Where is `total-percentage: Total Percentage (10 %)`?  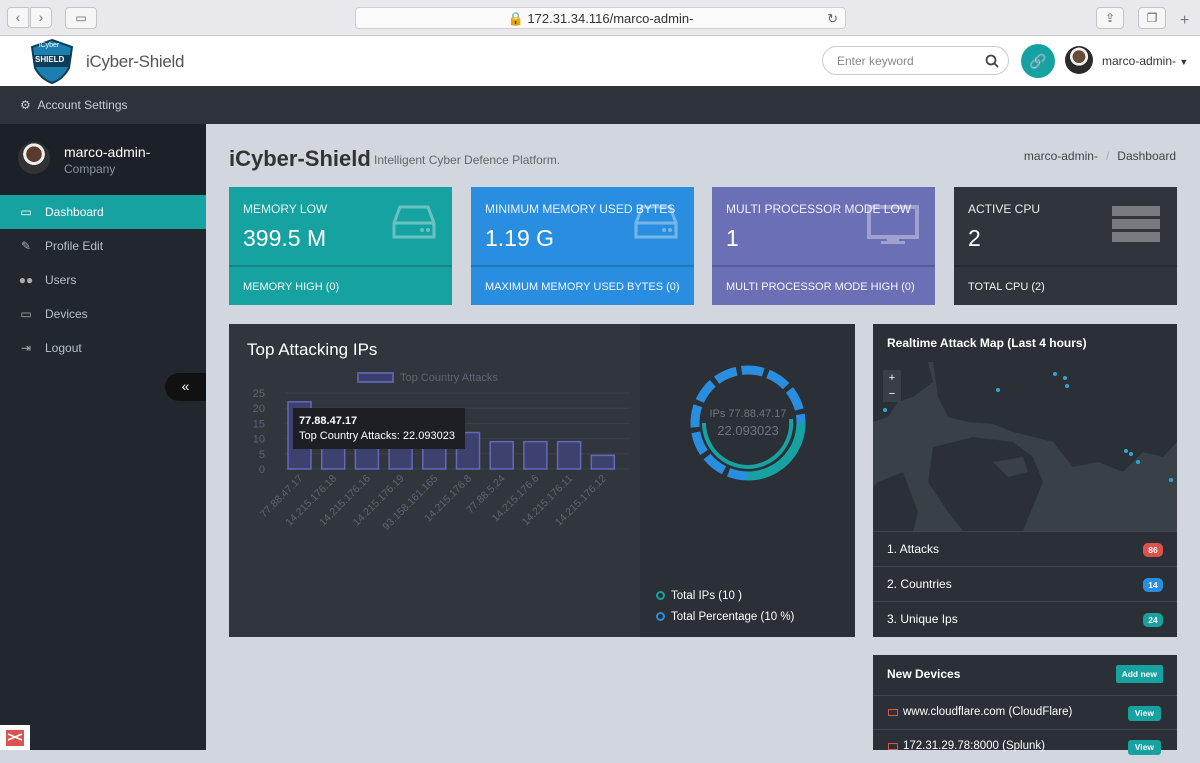
total-percentage: Total Percentage (10 %) is located at coordinates (733, 617).